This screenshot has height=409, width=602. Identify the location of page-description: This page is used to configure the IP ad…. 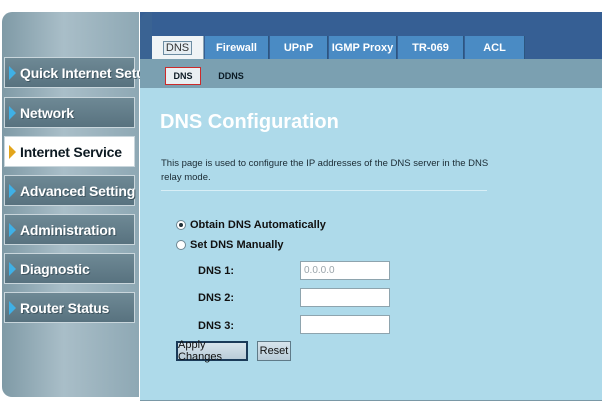
(325, 170).